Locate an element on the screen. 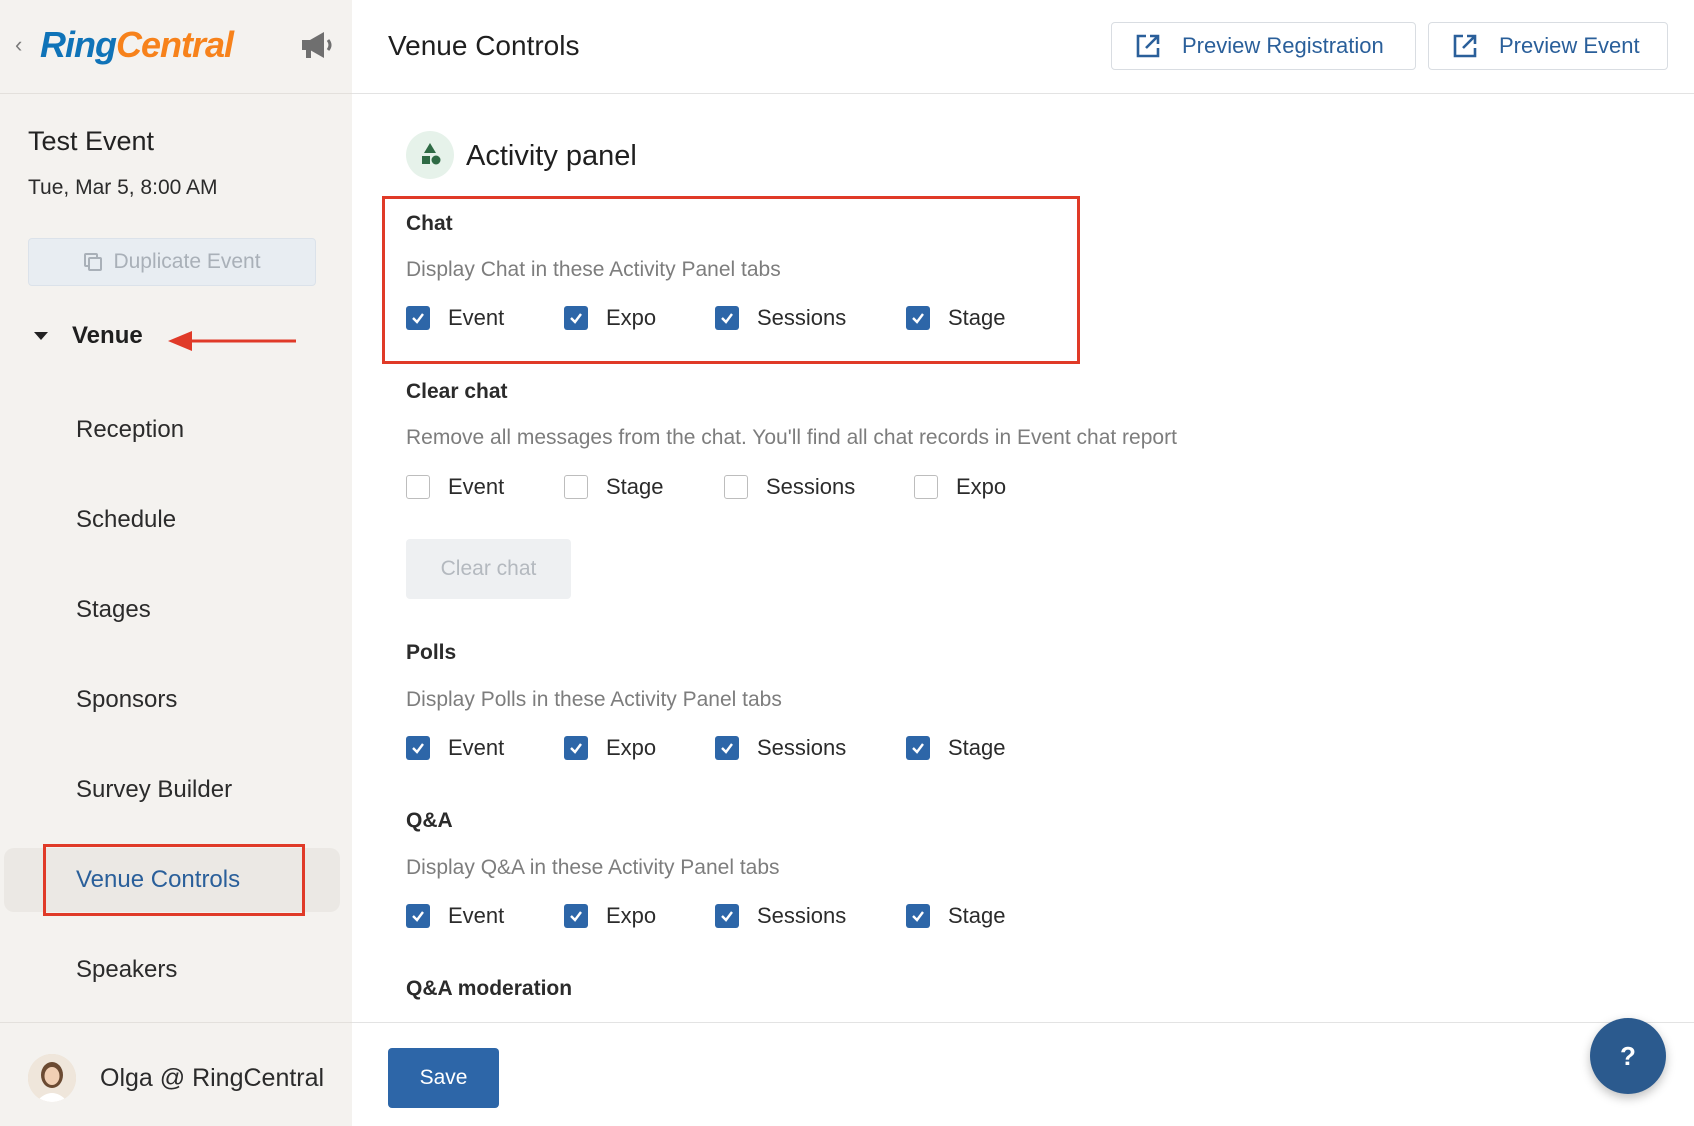 Image resolution: width=1694 pixels, height=1126 pixels. sidebar-item-survey-builder: Survey Builder is located at coordinates (154, 790).